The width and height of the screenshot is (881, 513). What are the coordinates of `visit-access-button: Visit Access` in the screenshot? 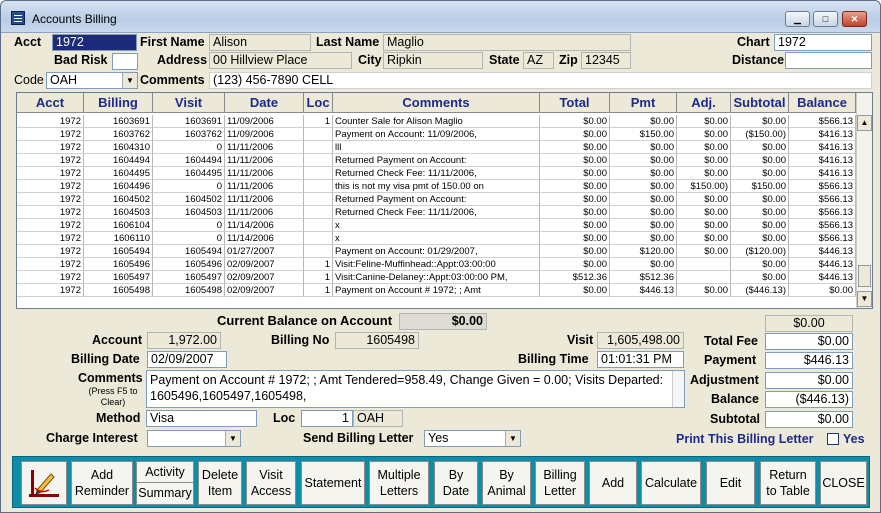 It's located at (271, 483).